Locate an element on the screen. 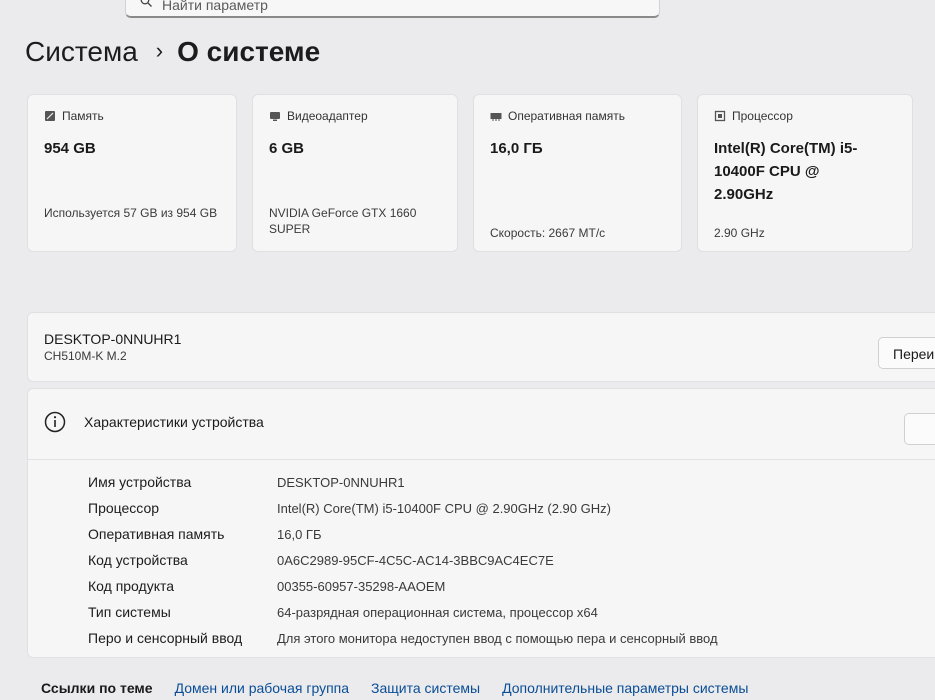 The image size is (935, 700). card-header-label: Память is located at coordinates (83, 116).